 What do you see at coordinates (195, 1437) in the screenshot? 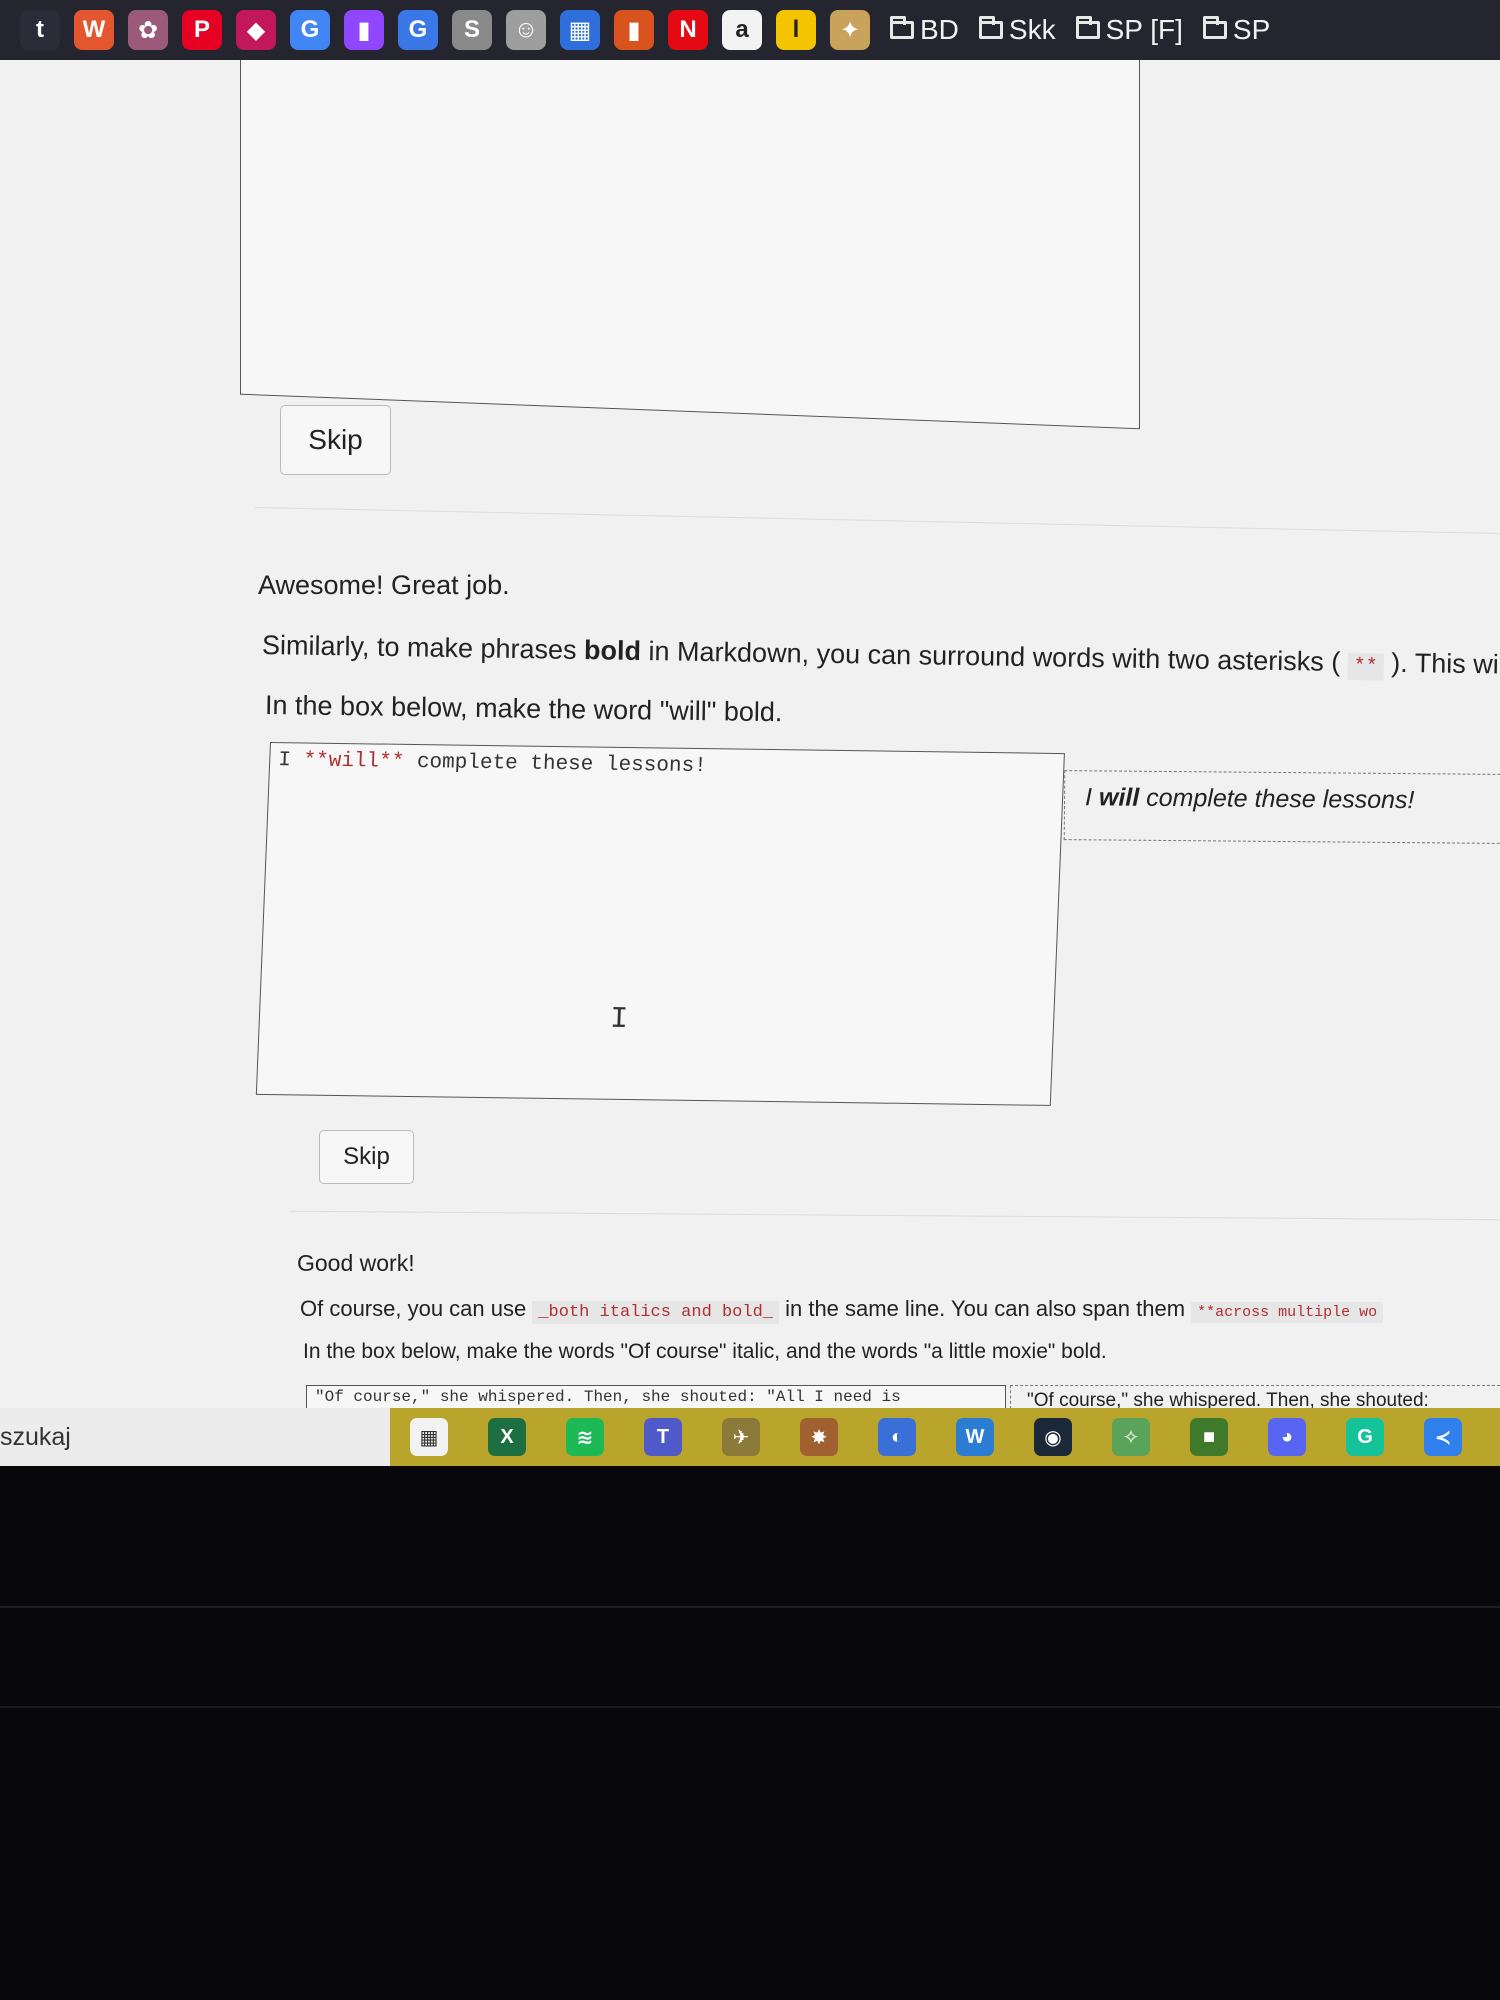
I see `taskbar-search: szukaj` at bounding box center [195, 1437].